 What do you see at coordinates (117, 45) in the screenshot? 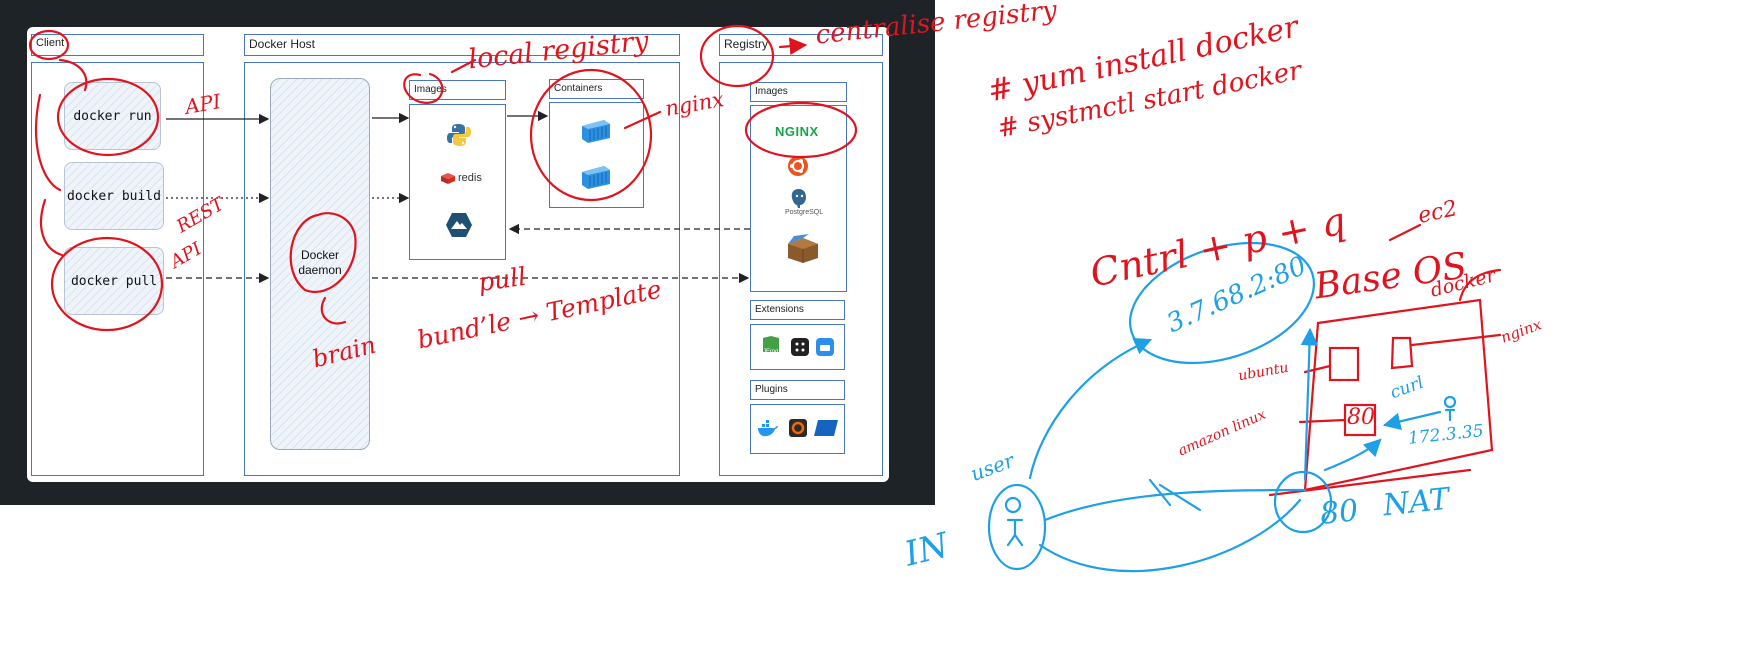
I see `client-header: Client` at bounding box center [117, 45].